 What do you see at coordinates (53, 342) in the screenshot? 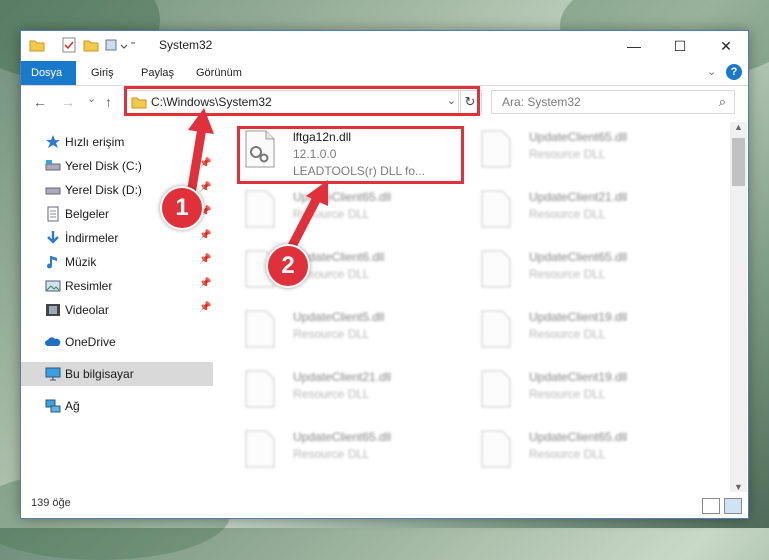
I see `cloud-icon` at bounding box center [53, 342].